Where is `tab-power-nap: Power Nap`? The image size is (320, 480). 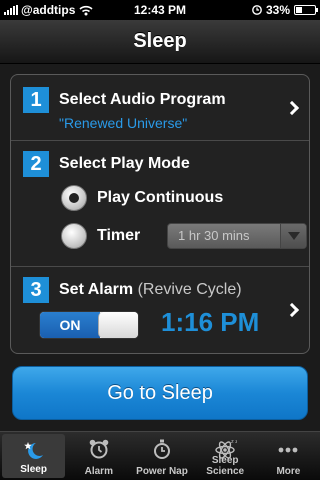 tab-power-nap: Power Nap is located at coordinates (161, 456).